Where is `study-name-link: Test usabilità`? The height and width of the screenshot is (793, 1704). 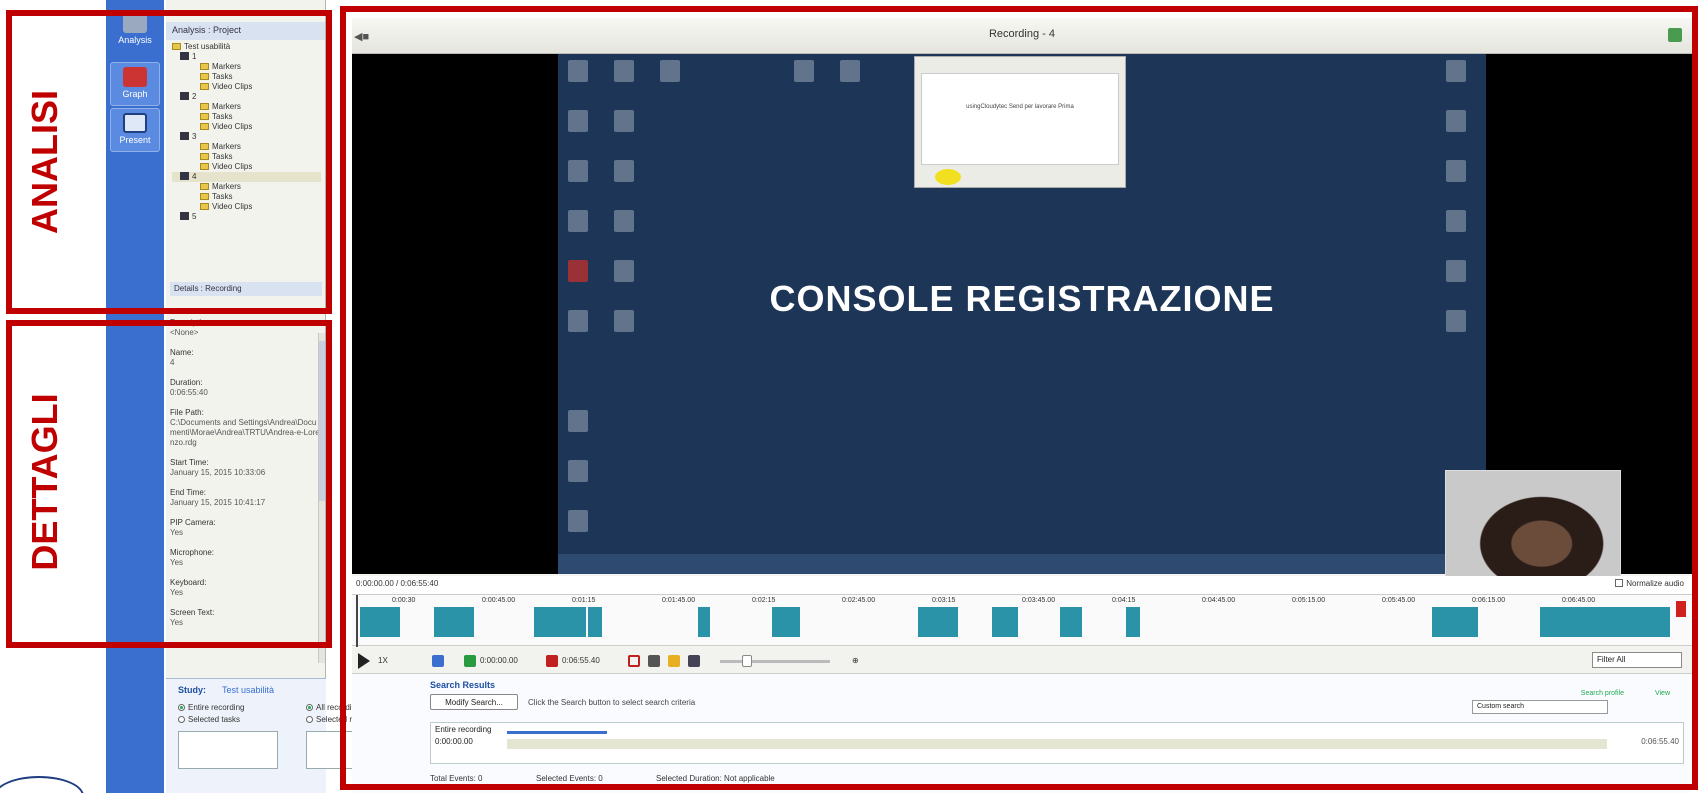
study-name-link: Test usabilità is located at coordinates (248, 690).